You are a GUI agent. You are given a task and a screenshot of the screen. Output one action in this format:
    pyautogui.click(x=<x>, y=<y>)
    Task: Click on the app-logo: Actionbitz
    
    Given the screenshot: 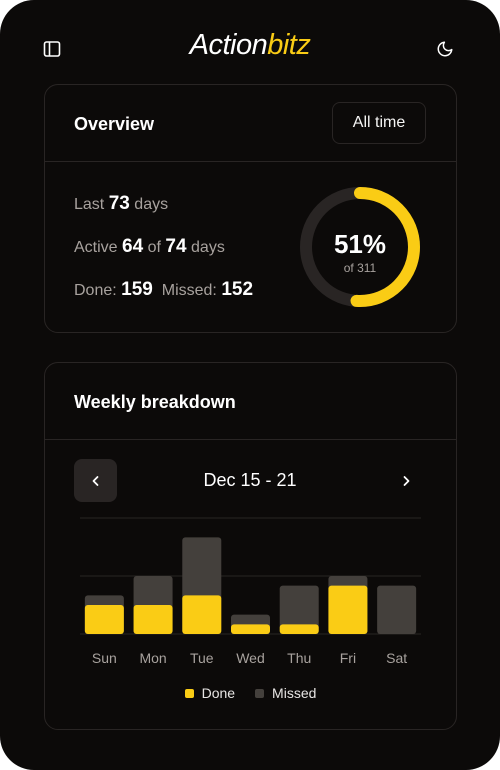 What is the action you would take?
    pyautogui.click(x=250, y=45)
    